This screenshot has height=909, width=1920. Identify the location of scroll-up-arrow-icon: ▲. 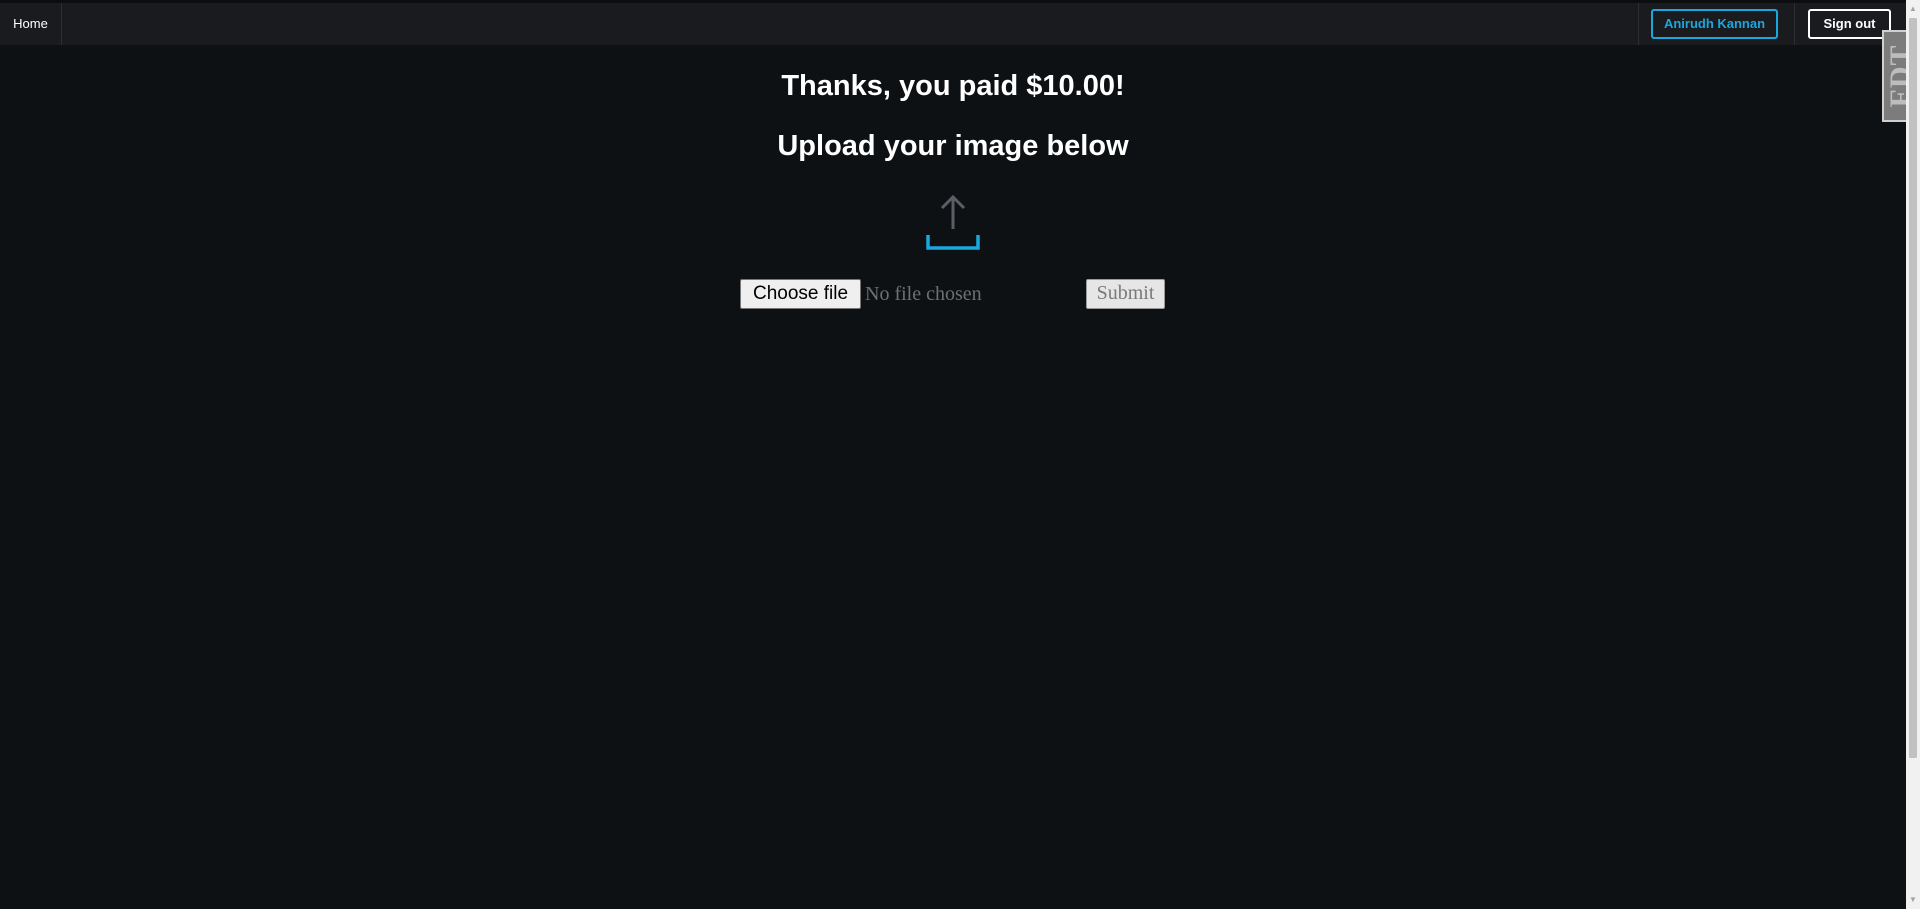
(1913, 9).